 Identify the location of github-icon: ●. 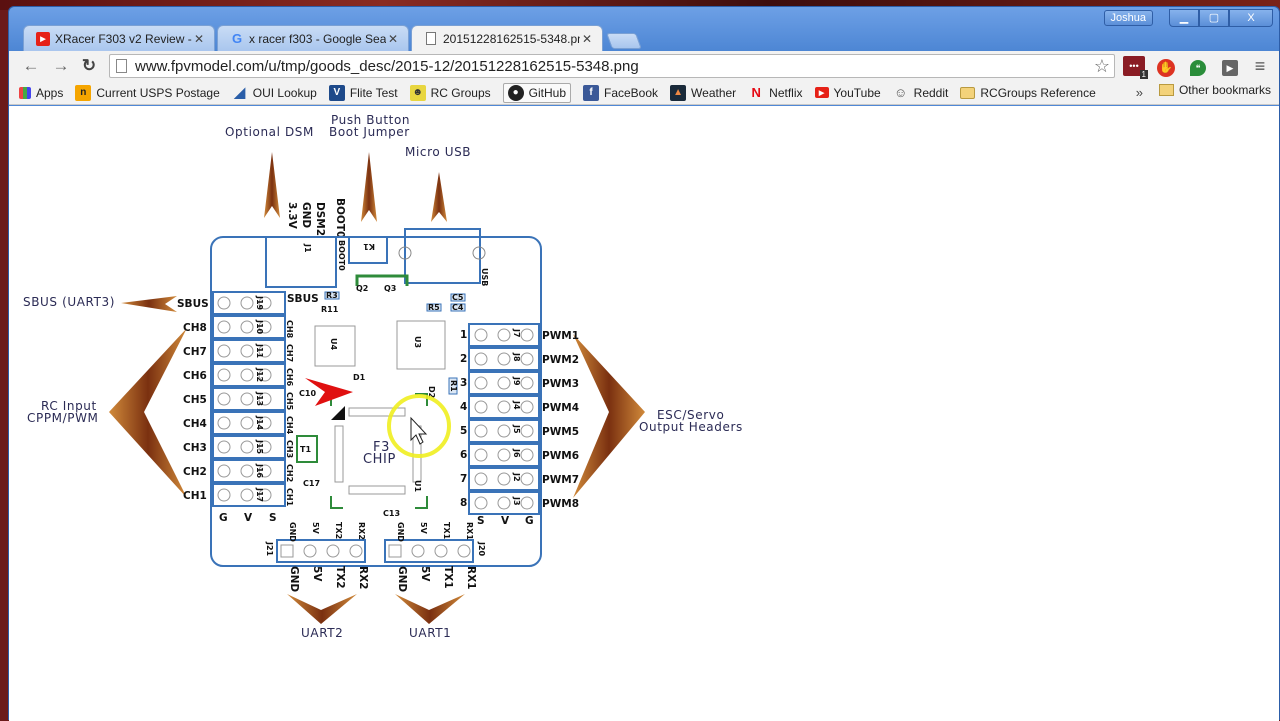
(515, 92).